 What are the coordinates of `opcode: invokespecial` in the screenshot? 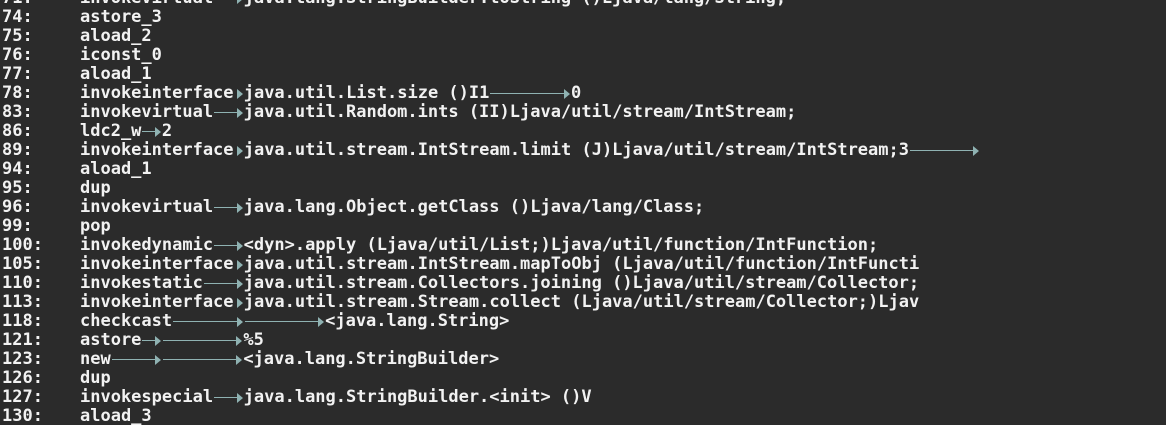 It's located at (147, 397).